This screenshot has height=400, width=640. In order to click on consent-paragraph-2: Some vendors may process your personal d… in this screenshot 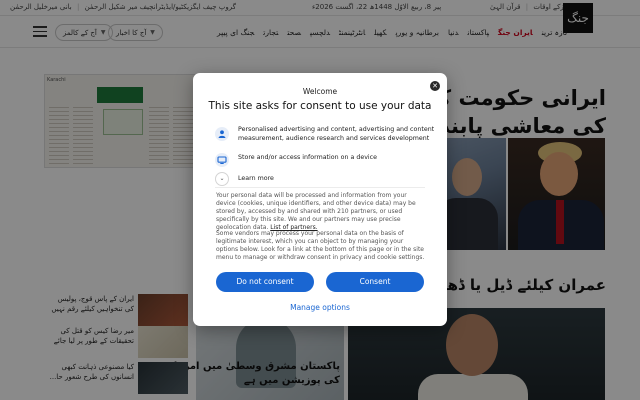, I will do `click(320, 245)`.